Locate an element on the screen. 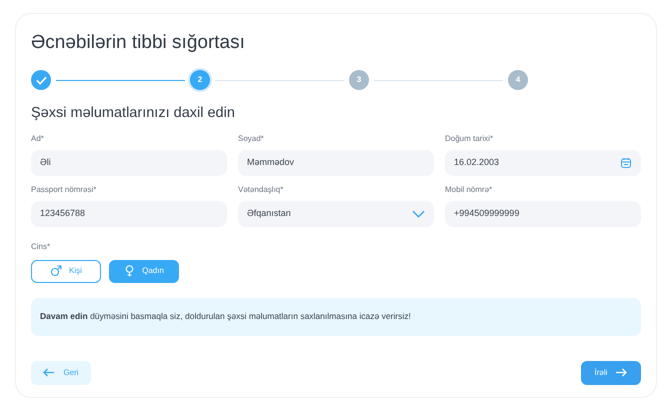 The width and height of the screenshot is (672, 411). field-label: Passport nömrəsi* is located at coordinates (64, 189).